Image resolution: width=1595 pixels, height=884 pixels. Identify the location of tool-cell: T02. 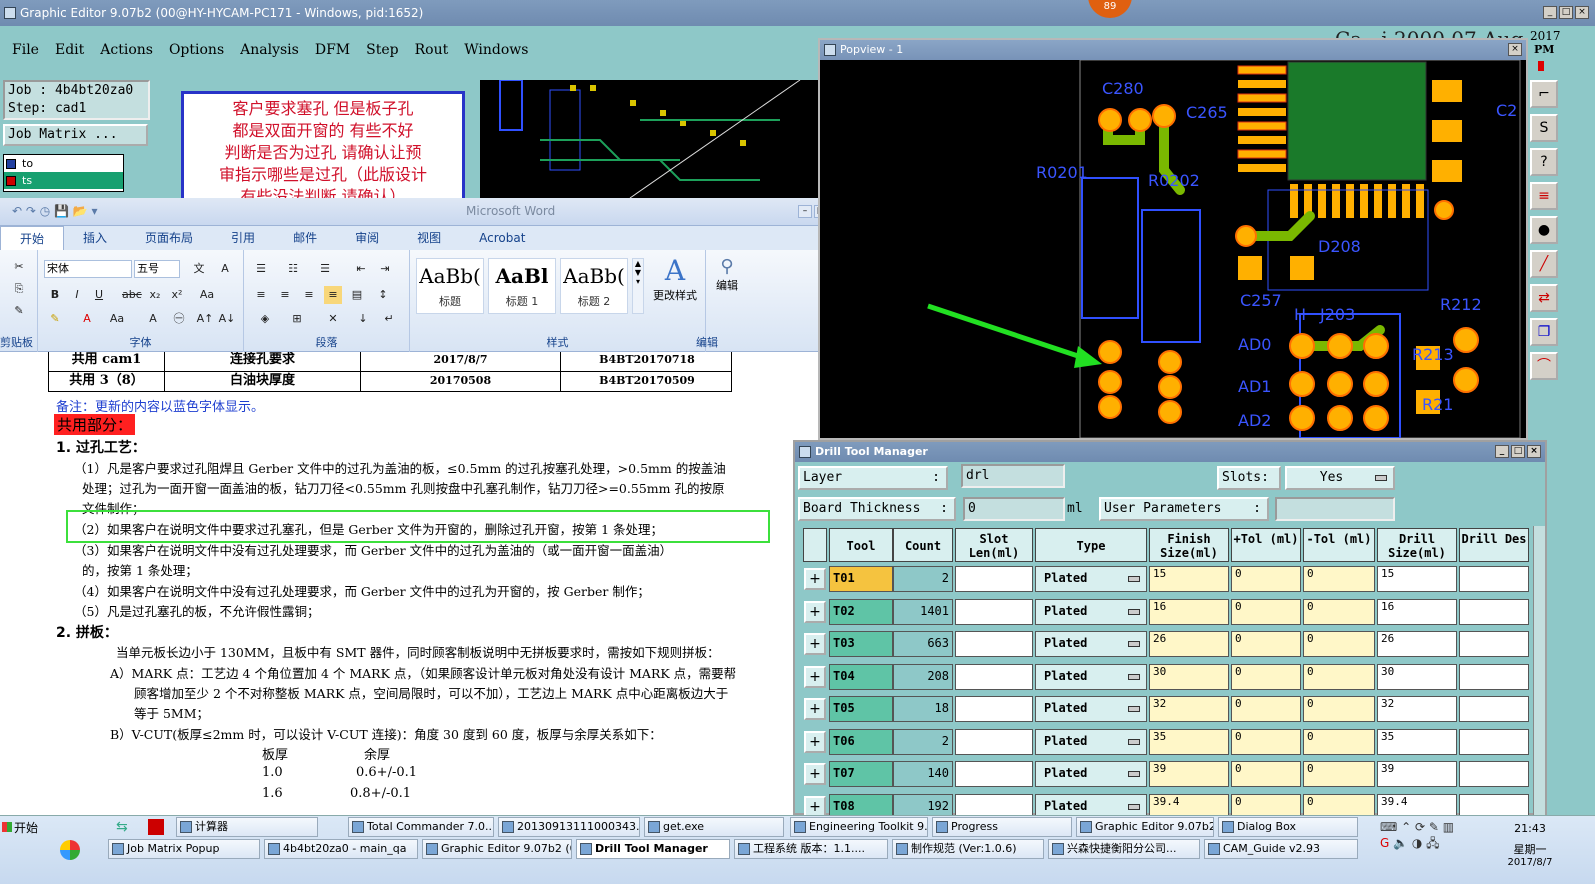
(861, 611).